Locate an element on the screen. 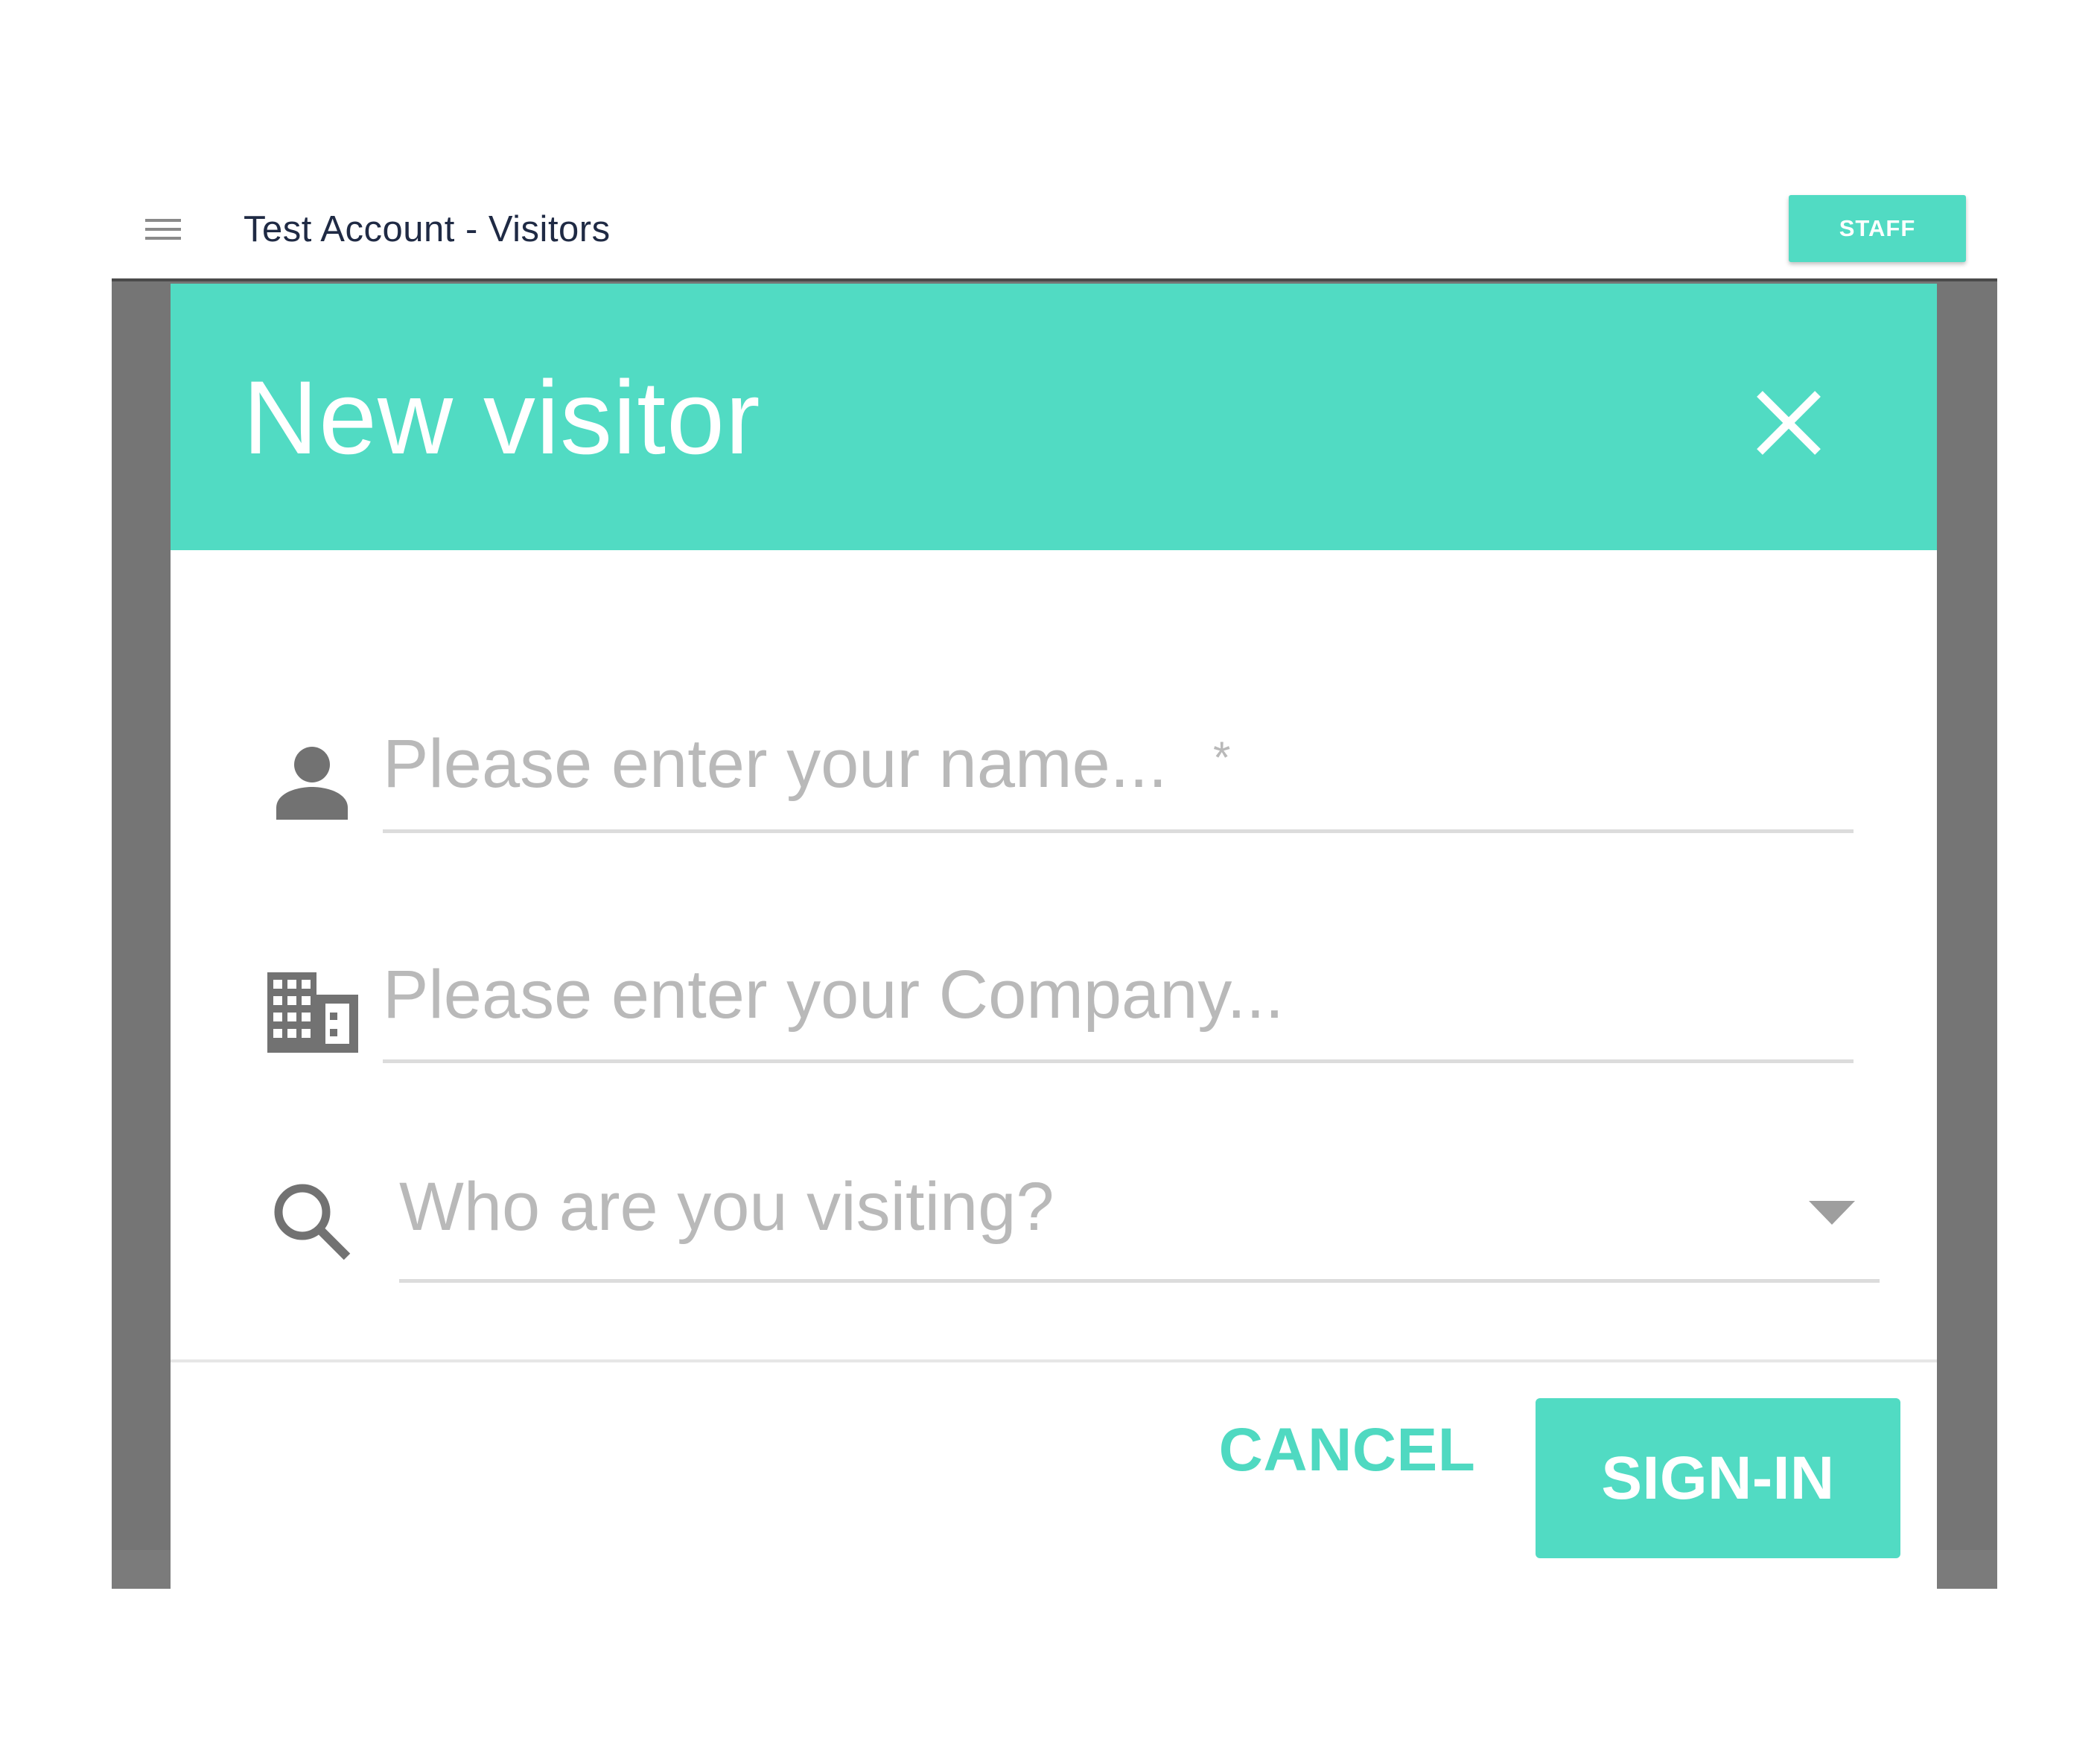 This screenshot has width=2100, height=1760. staff-button: STAFF is located at coordinates (1877, 229).